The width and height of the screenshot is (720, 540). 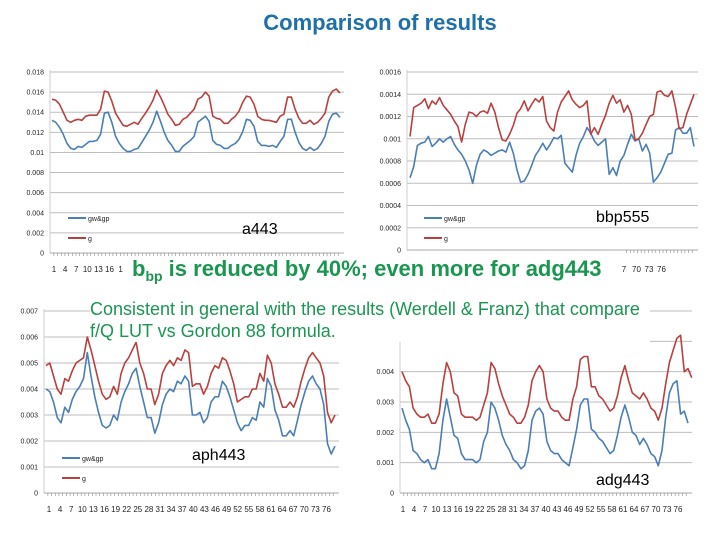 What do you see at coordinates (391, 95) in the screenshot?
I see `y-tick-label: 0.0014` at bounding box center [391, 95].